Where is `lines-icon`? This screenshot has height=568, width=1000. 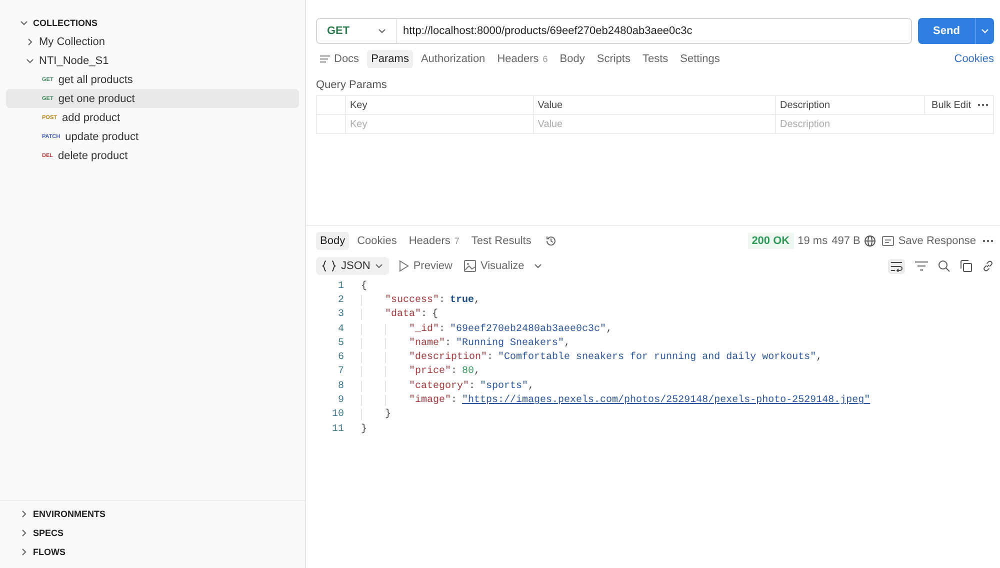 lines-icon is located at coordinates (325, 59).